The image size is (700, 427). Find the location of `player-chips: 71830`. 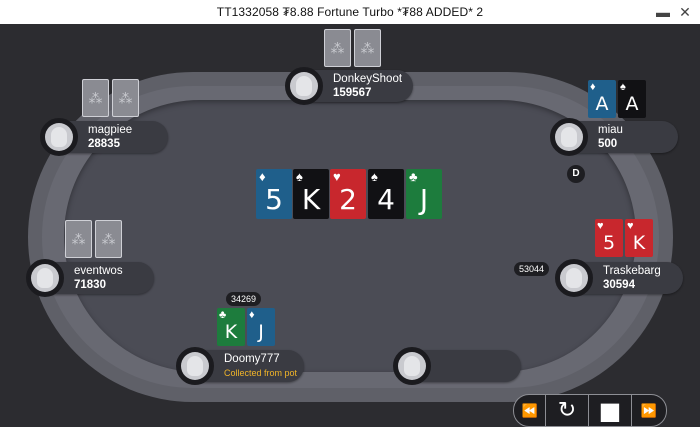

player-chips: 71830 is located at coordinates (90, 285).